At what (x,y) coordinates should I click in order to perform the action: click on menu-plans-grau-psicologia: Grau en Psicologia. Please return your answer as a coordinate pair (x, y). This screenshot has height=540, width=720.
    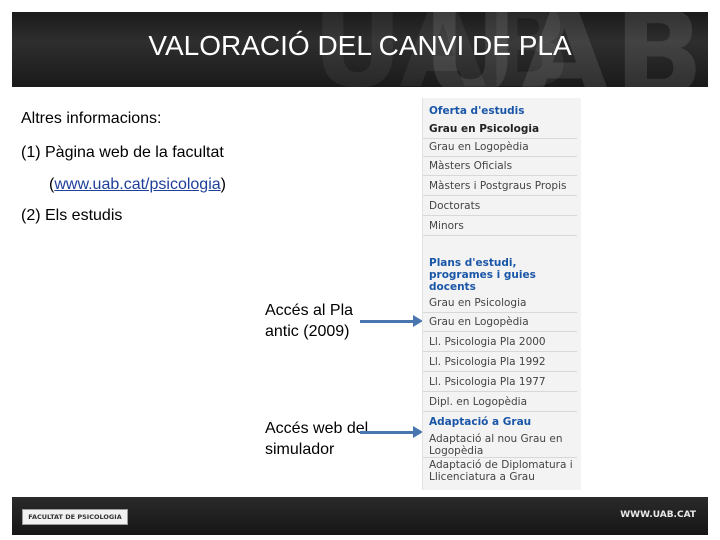
    Looking at the image, I should click on (500, 303).